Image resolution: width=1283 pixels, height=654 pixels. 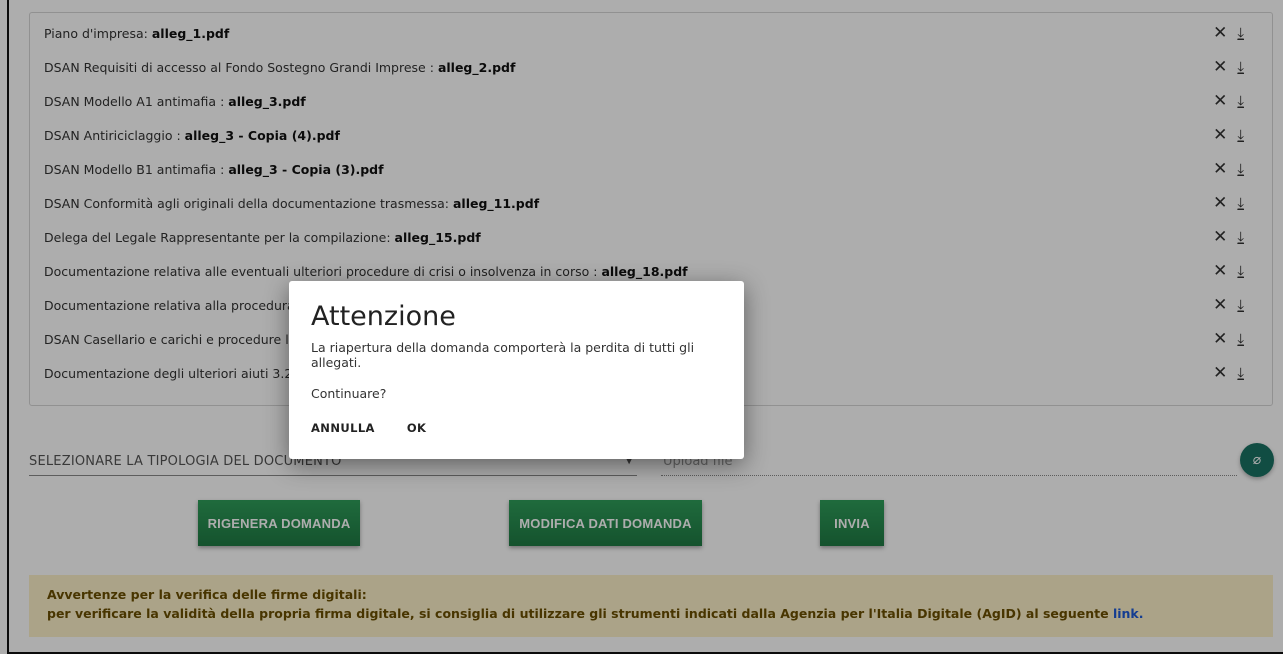 I want to click on dialog-title: Attenzione, so click(x=383, y=316).